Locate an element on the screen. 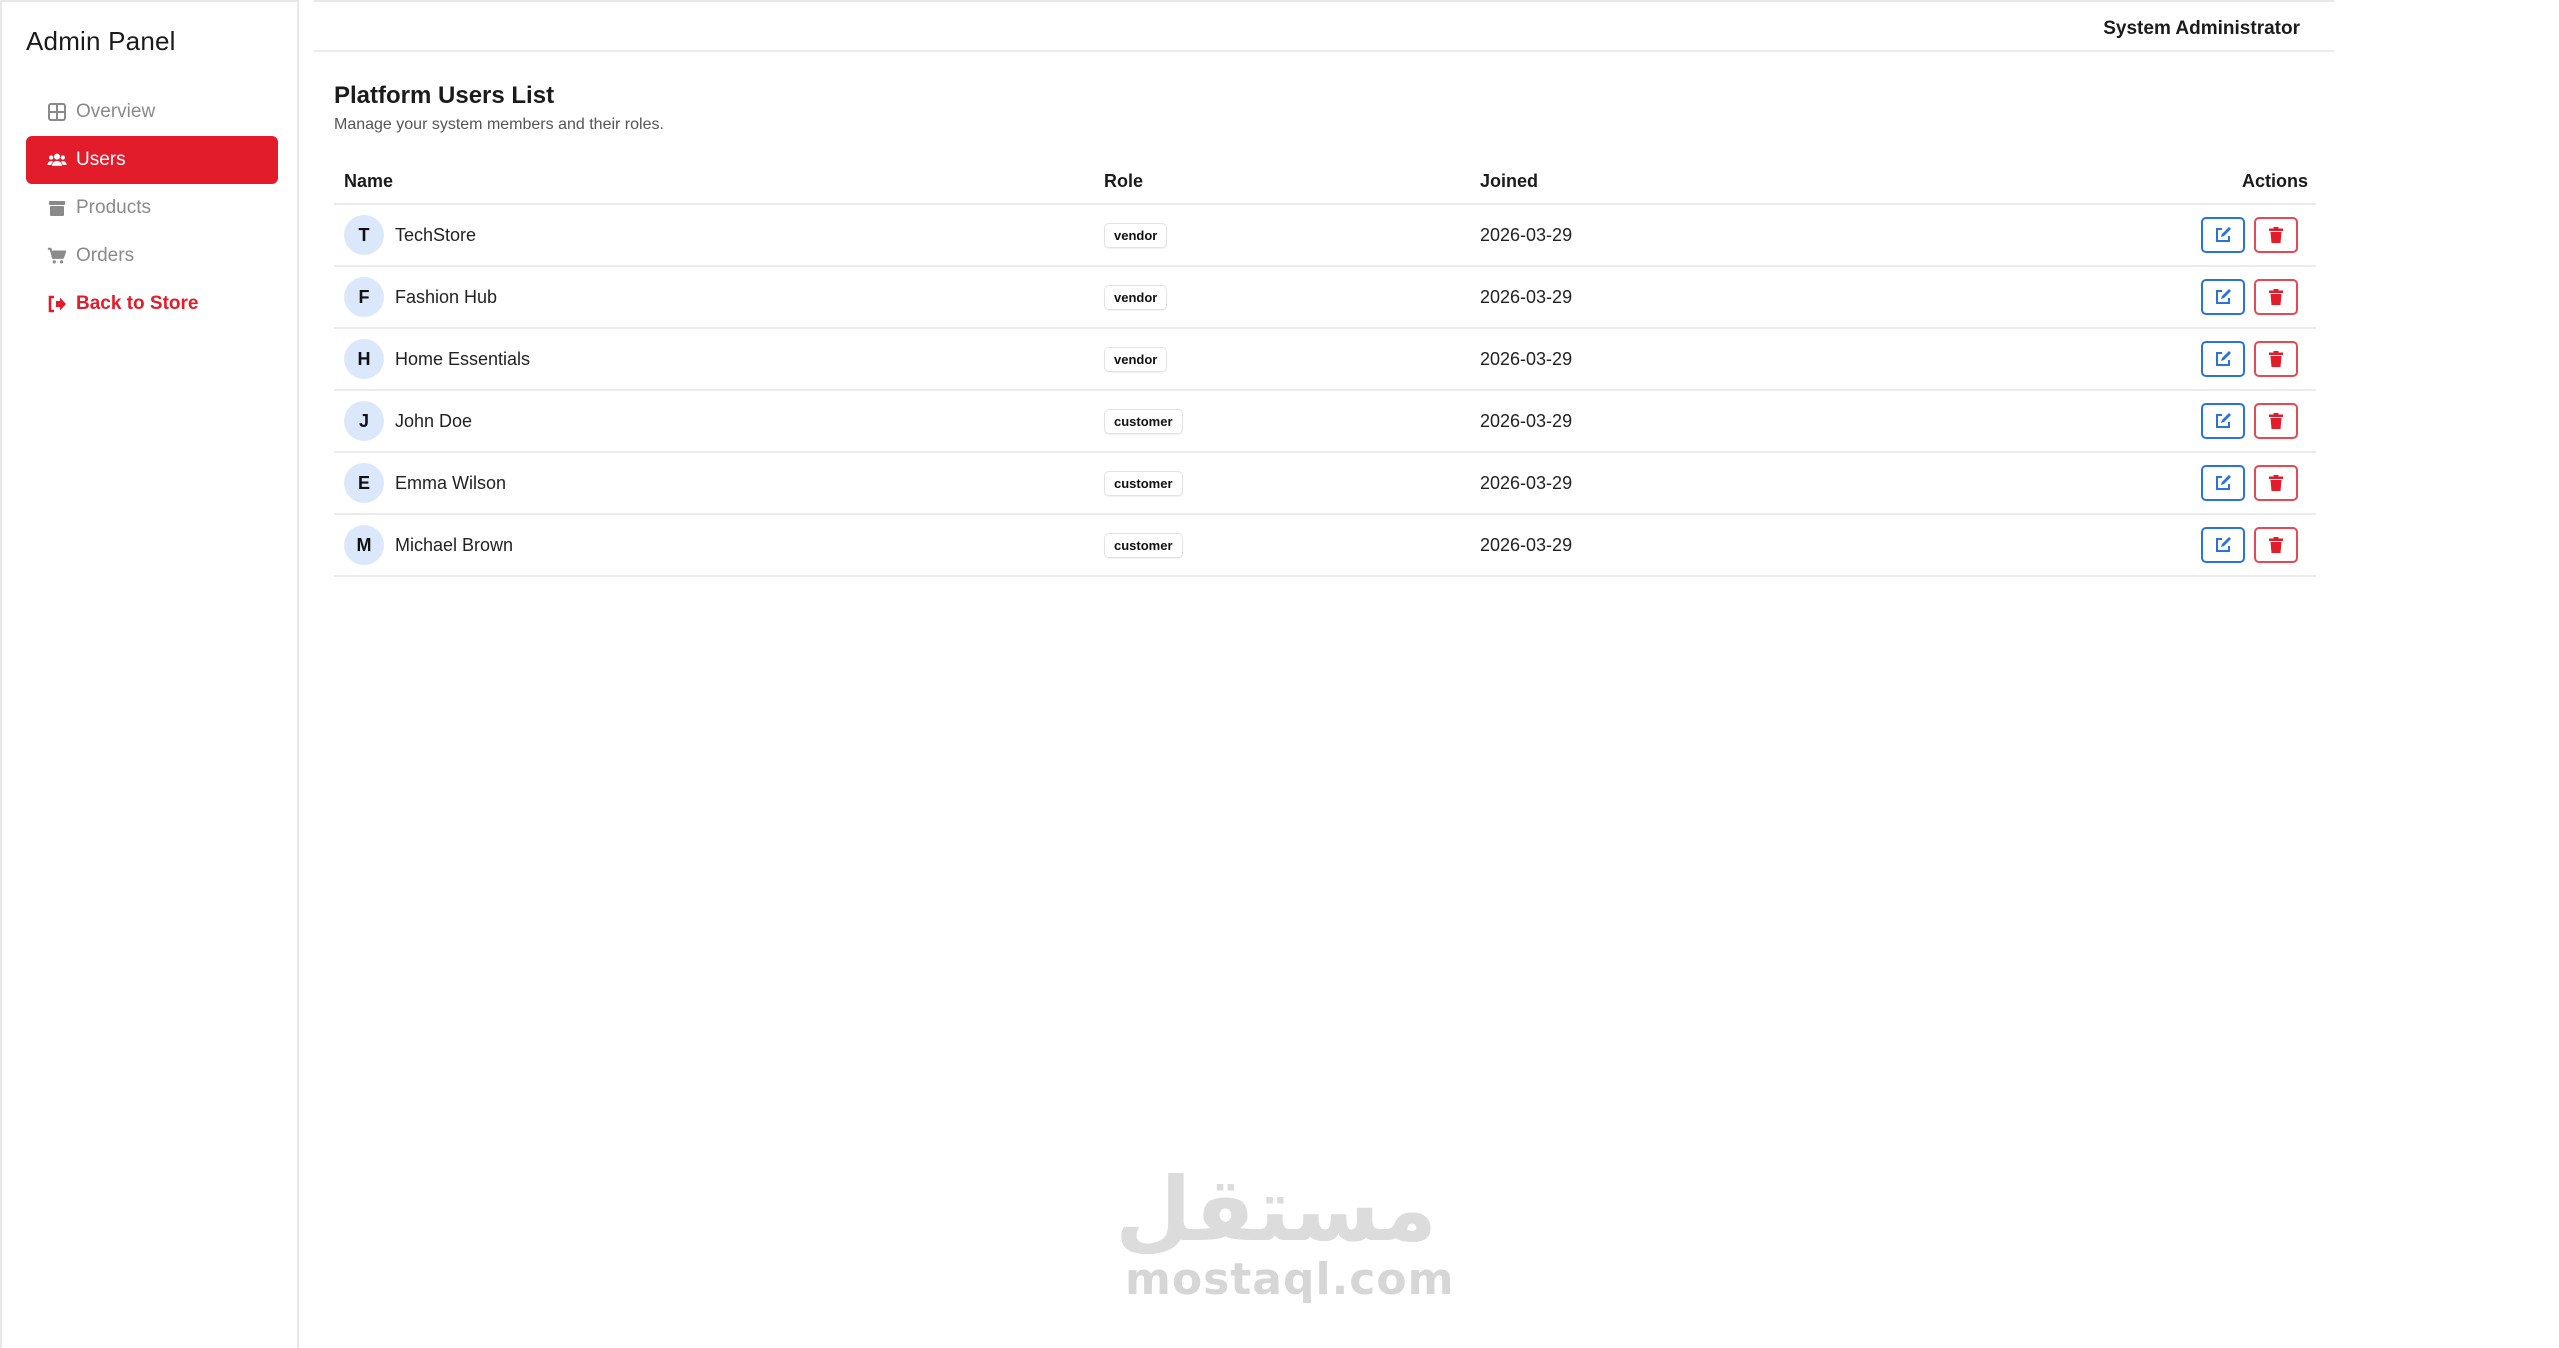 The image size is (2559, 1348). sidebar-item-orders: Orders is located at coordinates (152, 256).